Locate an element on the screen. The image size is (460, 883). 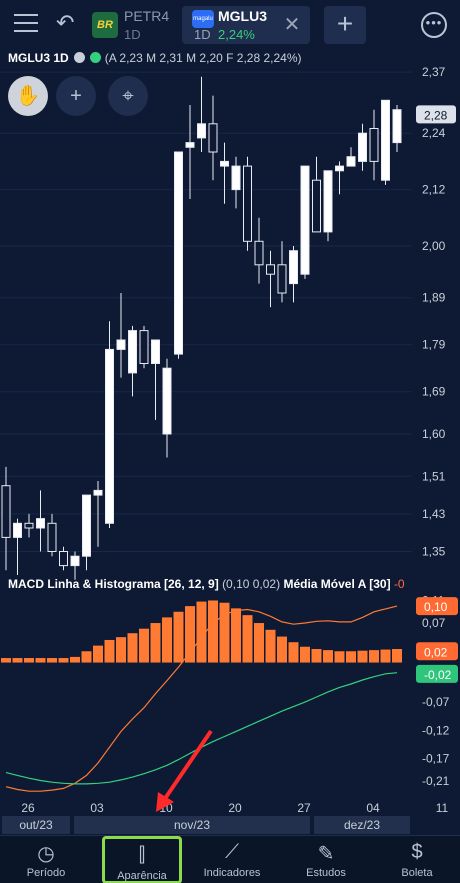
price-tick-label: 1,89 is located at coordinates (434, 298).